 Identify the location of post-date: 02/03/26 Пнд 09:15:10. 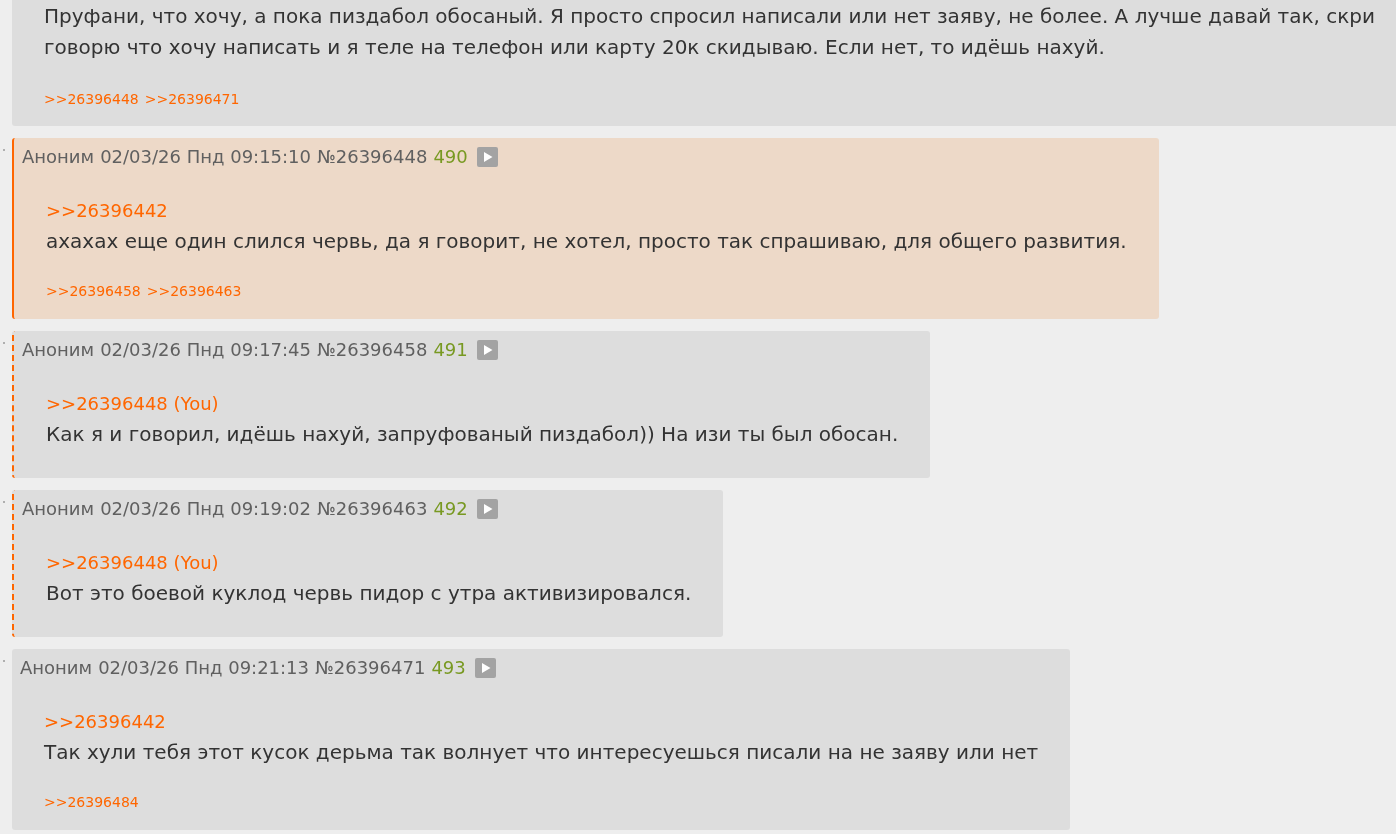
(206, 157).